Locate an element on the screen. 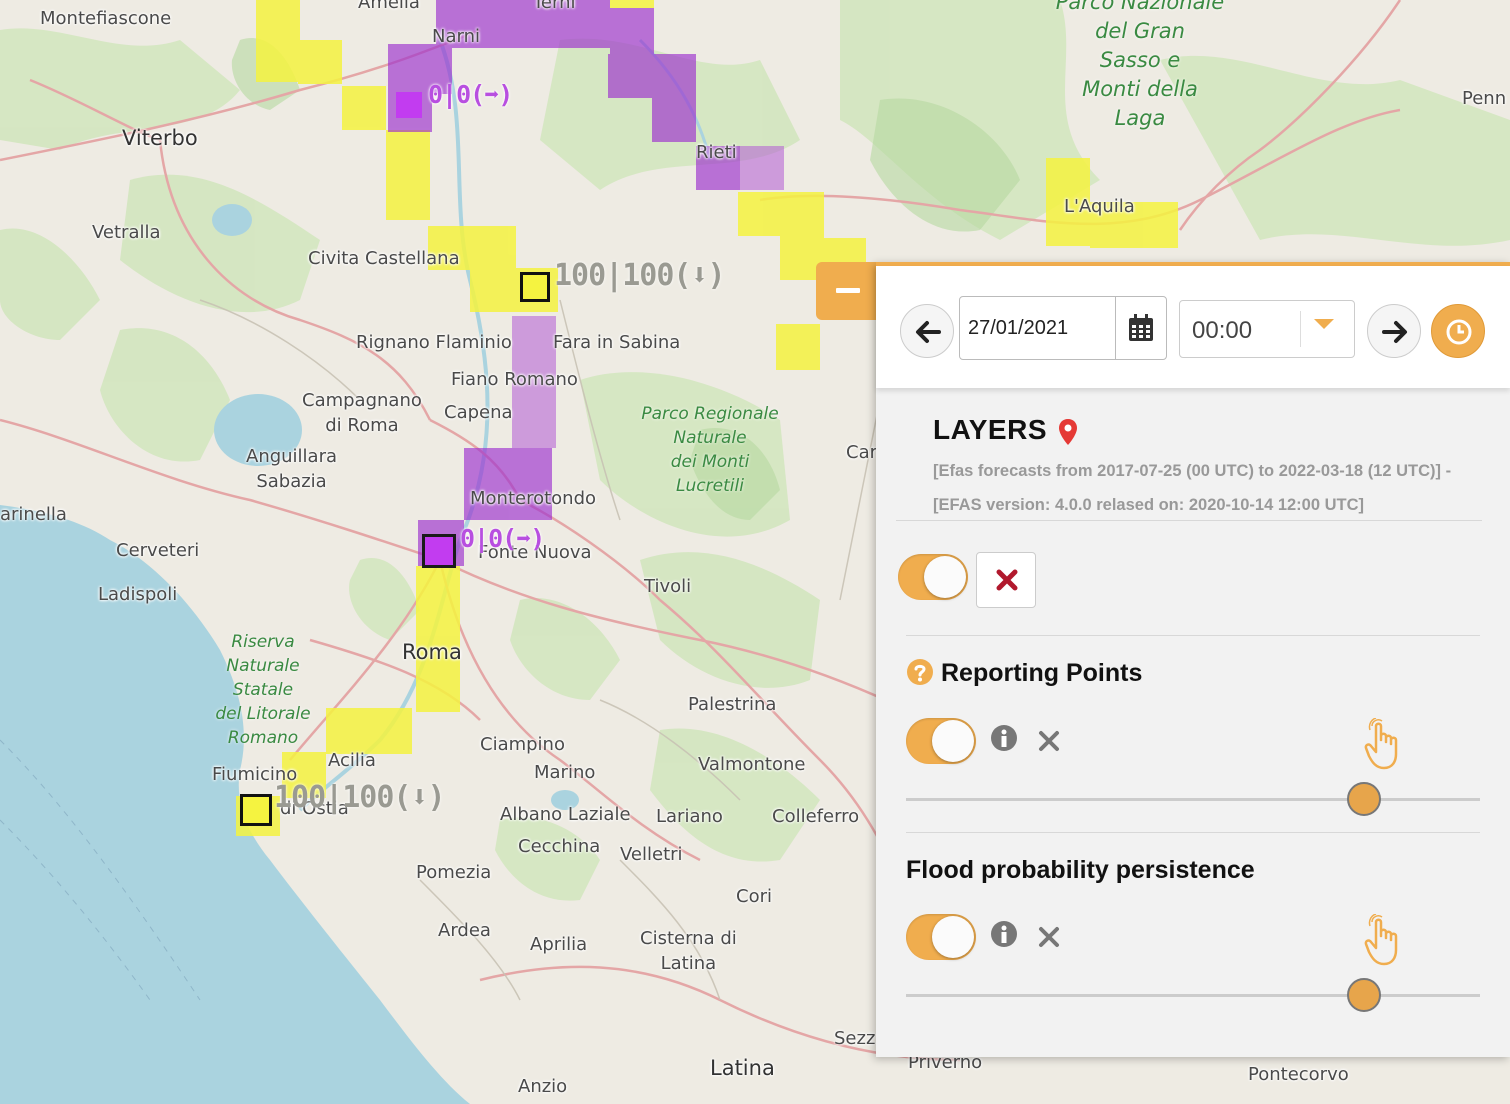 This screenshot has height=1104, width=1510. minus-icon is located at coordinates (848, 290).